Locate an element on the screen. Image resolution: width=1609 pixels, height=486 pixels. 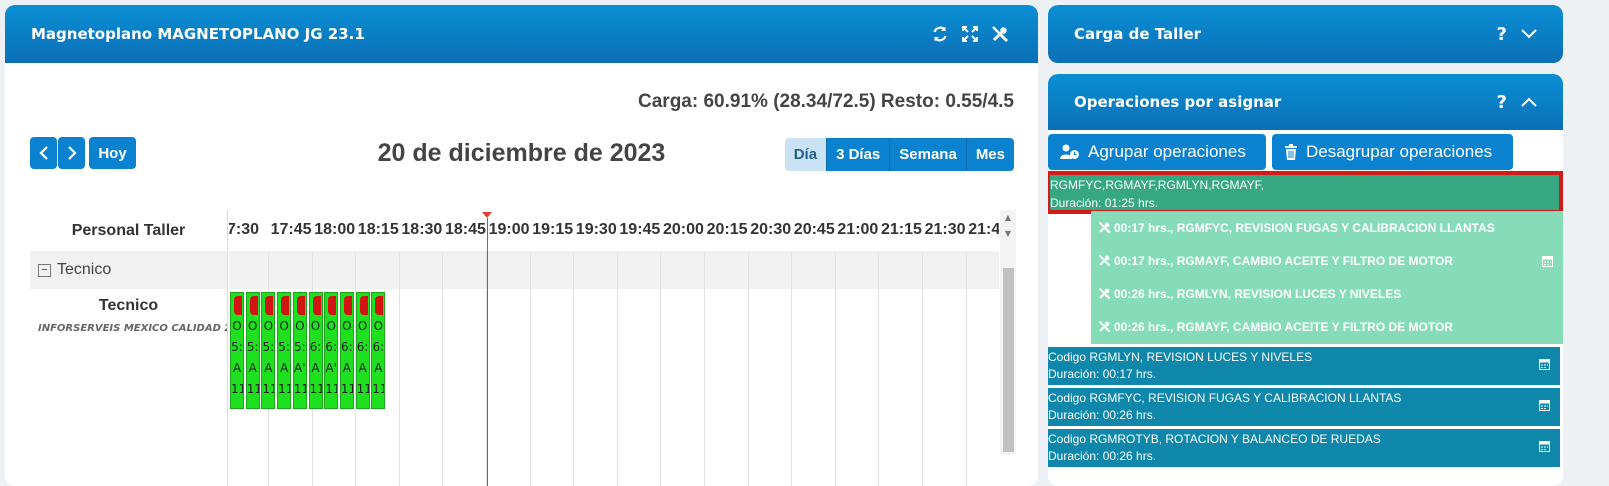
scroll-down-icon: ▼ is located at coordinates (1008, 234).